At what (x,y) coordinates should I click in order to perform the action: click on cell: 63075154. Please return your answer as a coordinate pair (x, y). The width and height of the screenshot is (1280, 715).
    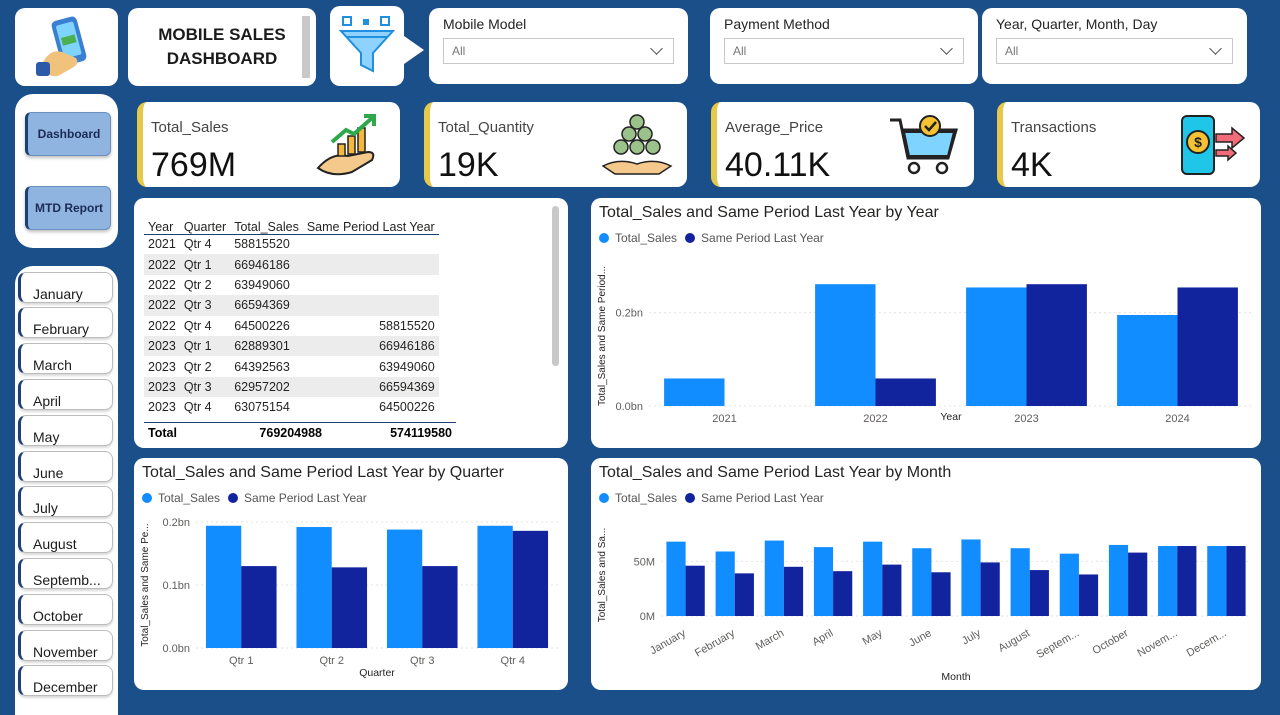
    Looking at the image, I should click on (262, 407).